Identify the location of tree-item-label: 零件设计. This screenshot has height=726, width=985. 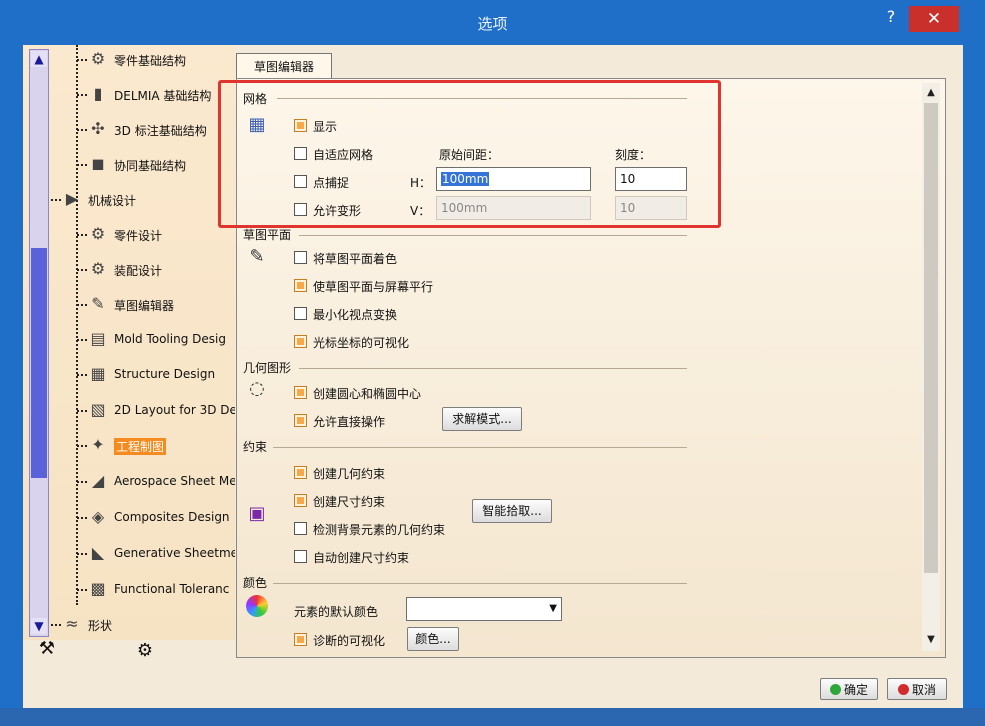
(138, 236).